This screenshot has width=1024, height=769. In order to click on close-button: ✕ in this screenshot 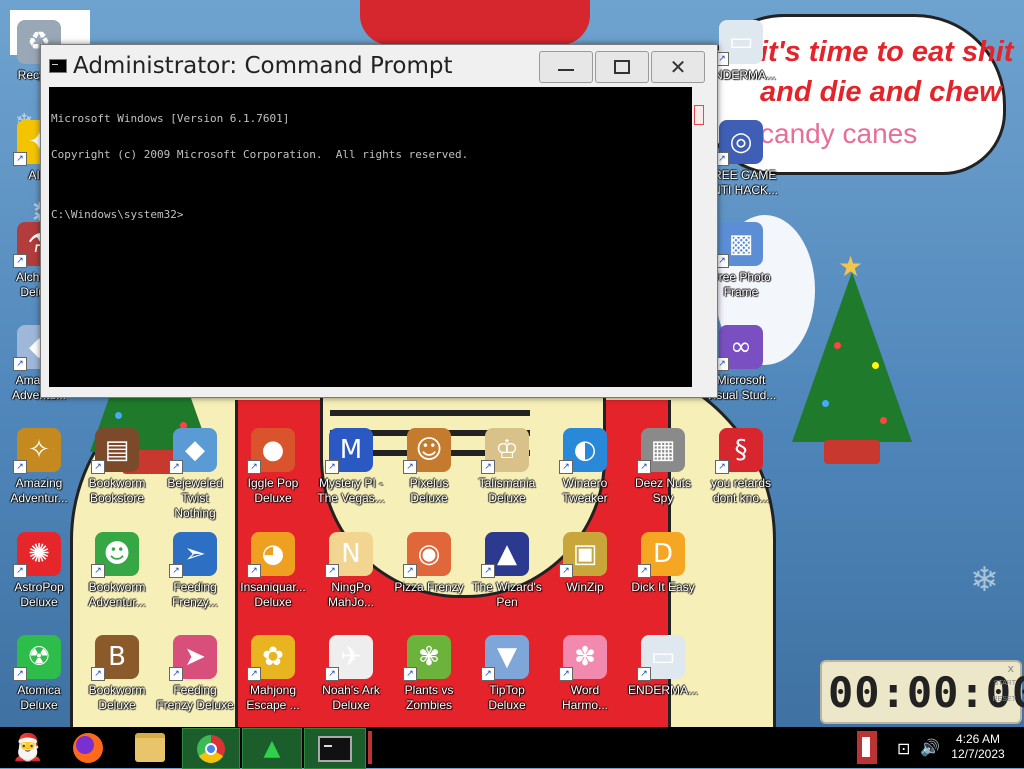, I will do `click(678, 67)`.